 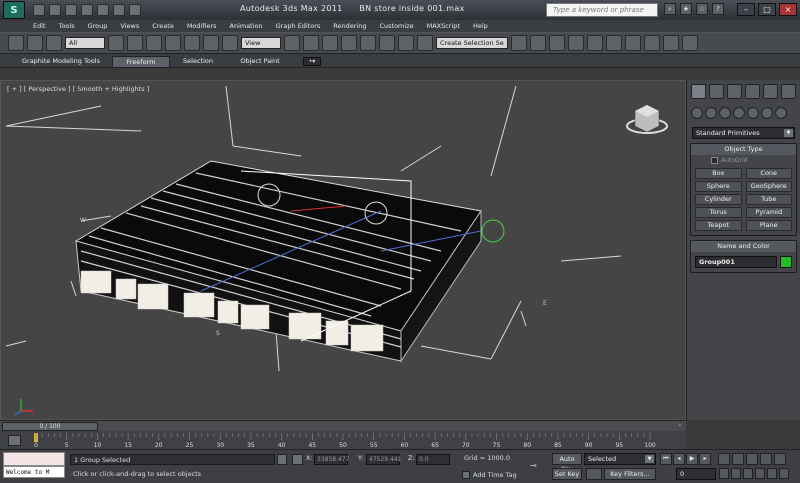 I want to click on menu-customize: Customize, so click(x=396, y=26).